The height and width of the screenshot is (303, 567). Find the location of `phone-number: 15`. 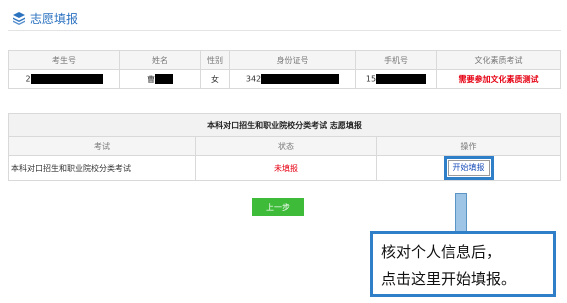

phone-number: 15 is located at coordinates (371, 79).